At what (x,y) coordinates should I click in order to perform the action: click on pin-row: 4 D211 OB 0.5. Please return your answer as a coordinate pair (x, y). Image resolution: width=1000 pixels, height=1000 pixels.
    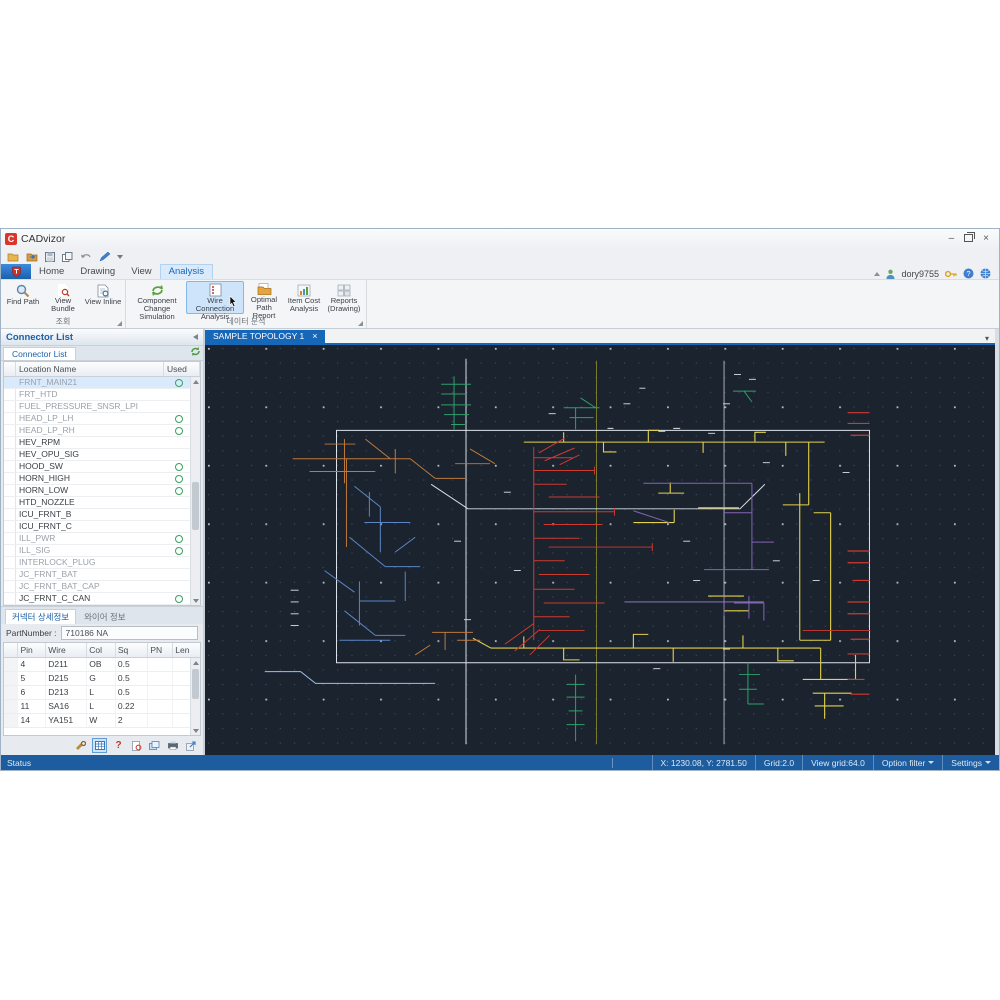
    Looking at the image, I should click on (102, 665).